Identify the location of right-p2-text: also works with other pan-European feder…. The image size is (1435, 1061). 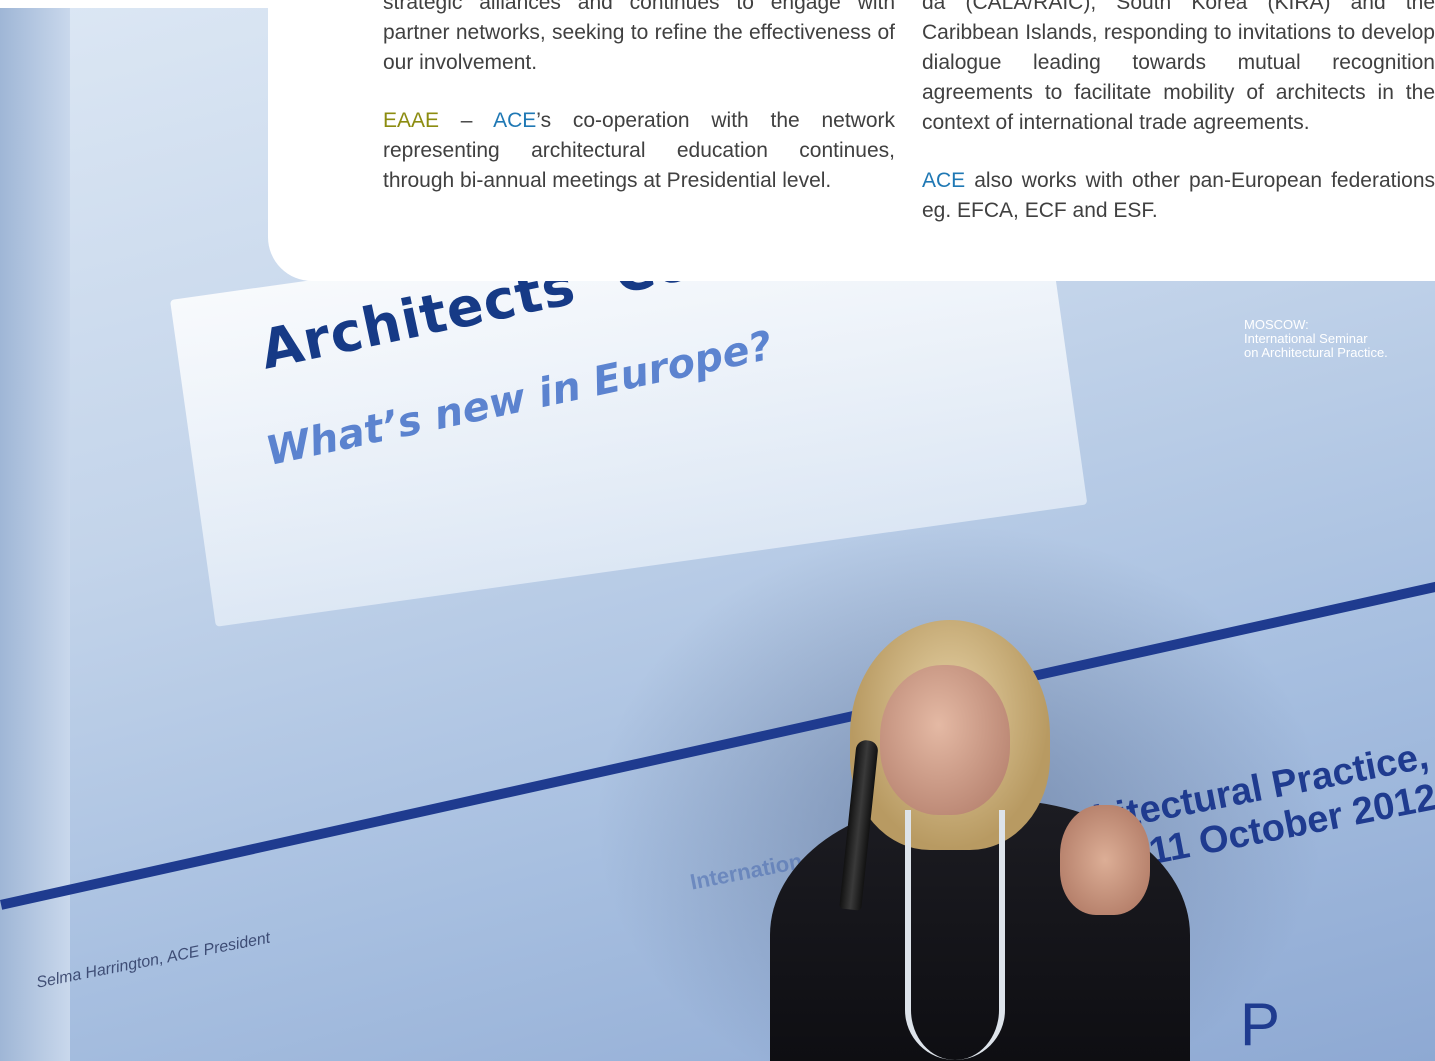
(1178, 195).